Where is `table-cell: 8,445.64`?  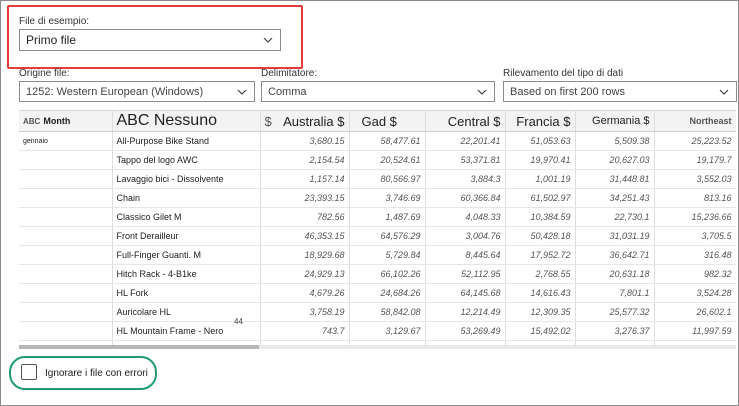
table-cell: 8,445.64 is located at coordinates (465, 255).